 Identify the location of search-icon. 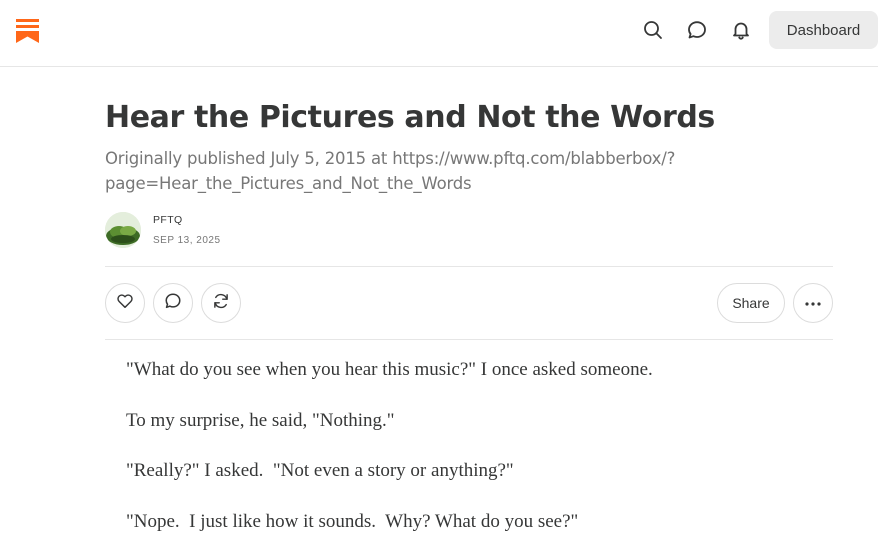
(653, 30).